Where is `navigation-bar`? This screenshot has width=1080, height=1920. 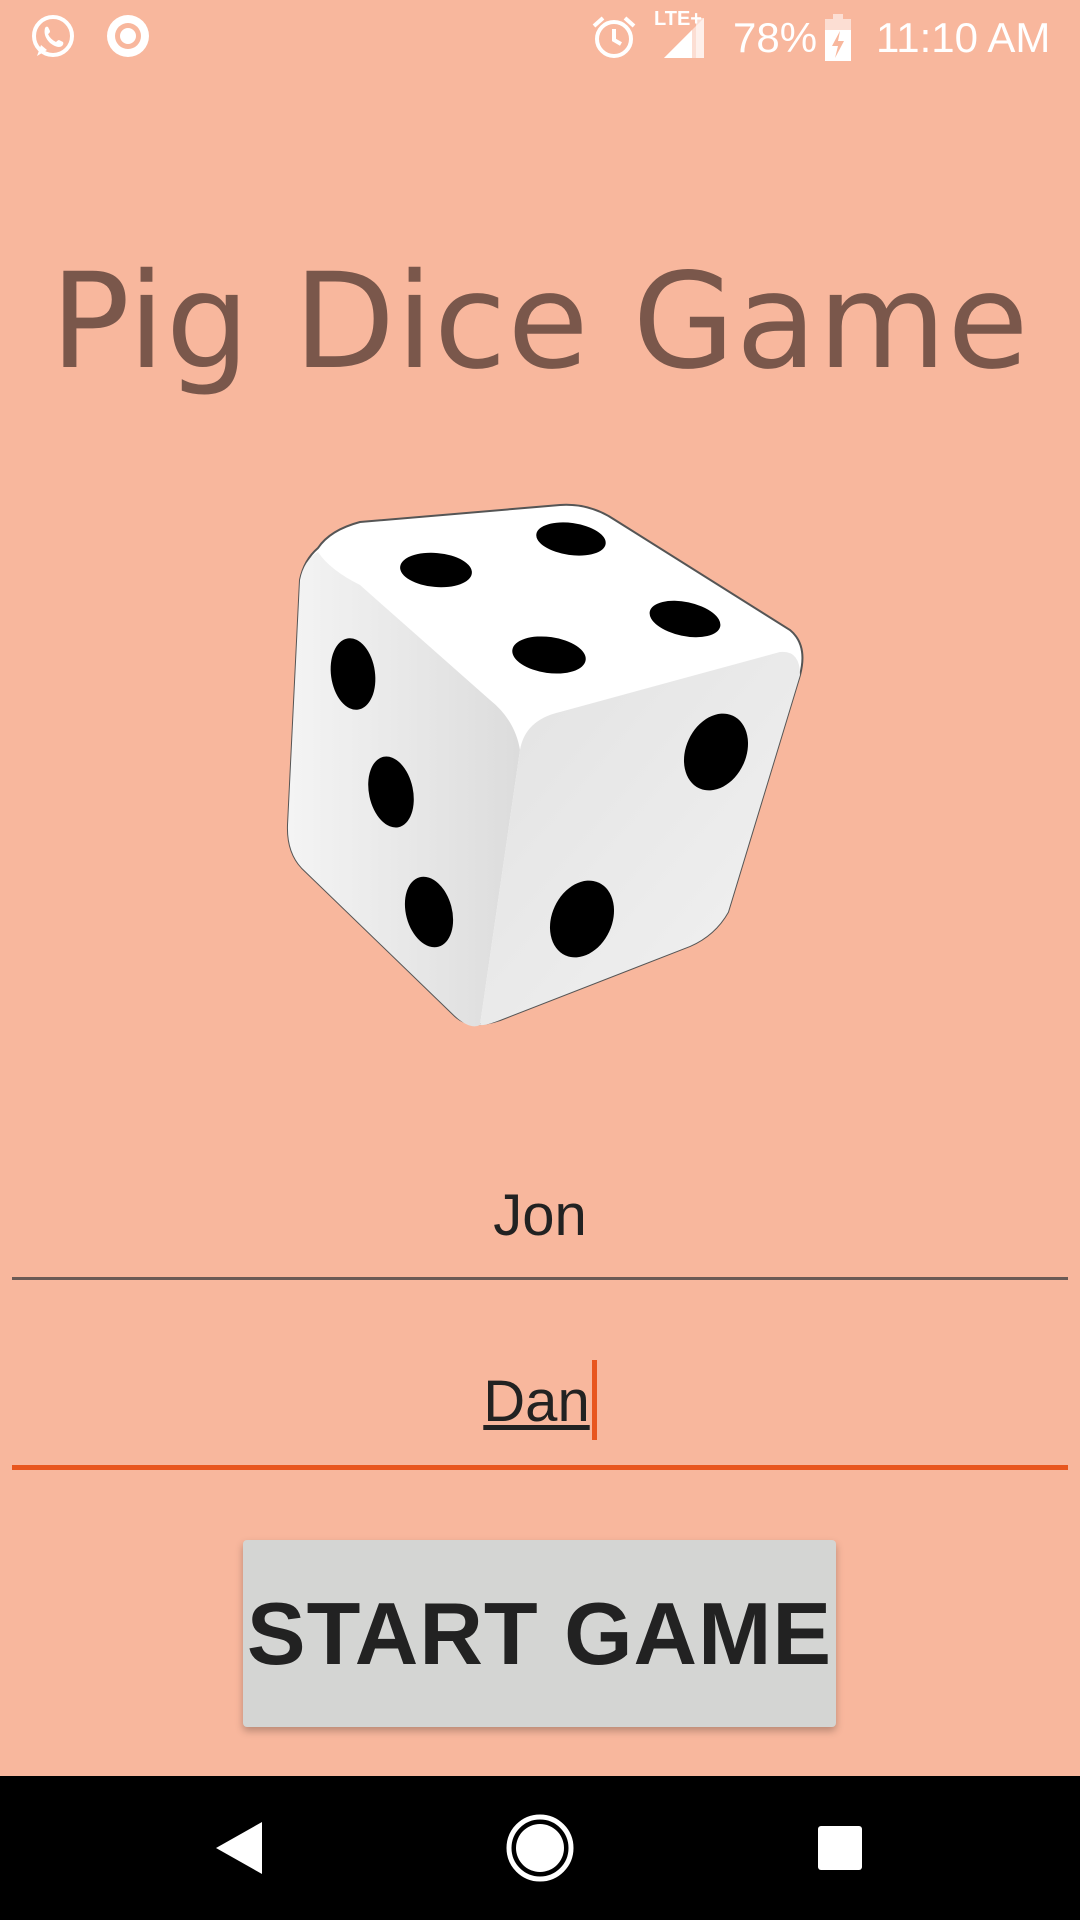
navigation-bar is located at coordinates (540, 1848).